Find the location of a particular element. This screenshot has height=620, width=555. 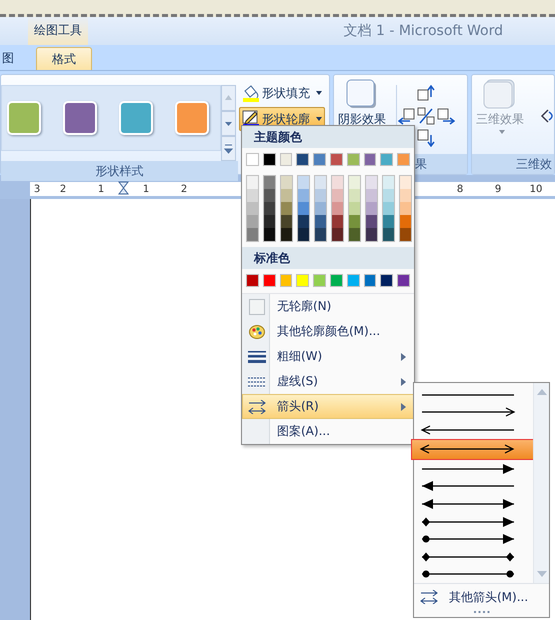

indent-marker-icon is located at coordinates (123, 189).